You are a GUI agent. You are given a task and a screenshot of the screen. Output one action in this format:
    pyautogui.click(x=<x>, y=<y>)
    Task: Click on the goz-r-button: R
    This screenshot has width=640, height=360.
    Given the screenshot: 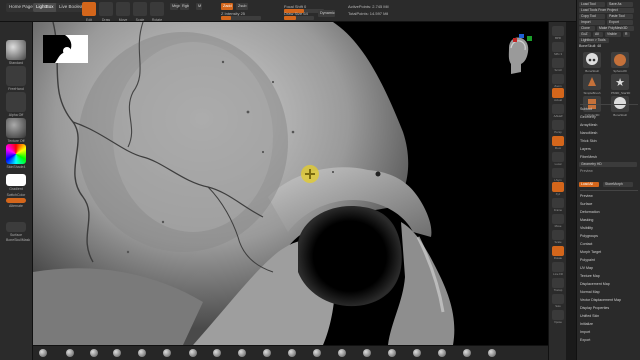 What is the action you would take?
    pyautogui.click(x=626, y=34)
    